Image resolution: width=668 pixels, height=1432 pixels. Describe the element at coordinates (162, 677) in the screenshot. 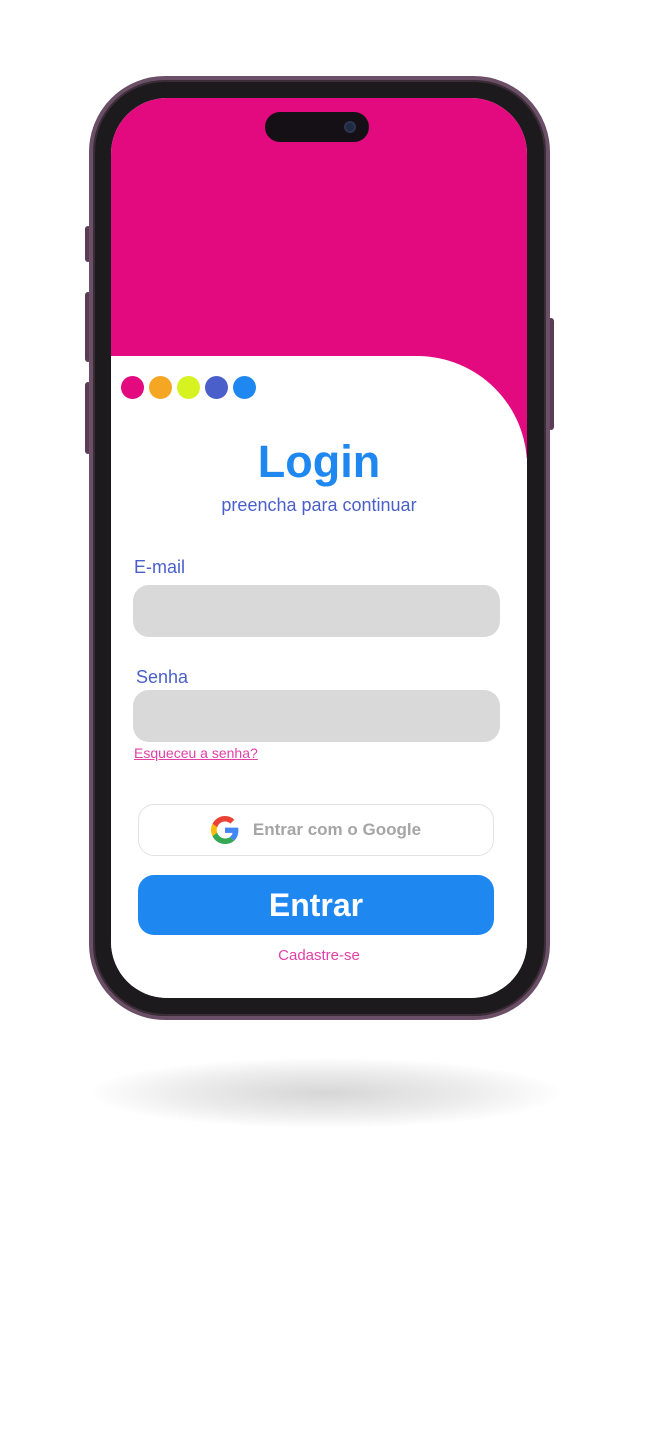

I see `password-label: Senha` at that location.